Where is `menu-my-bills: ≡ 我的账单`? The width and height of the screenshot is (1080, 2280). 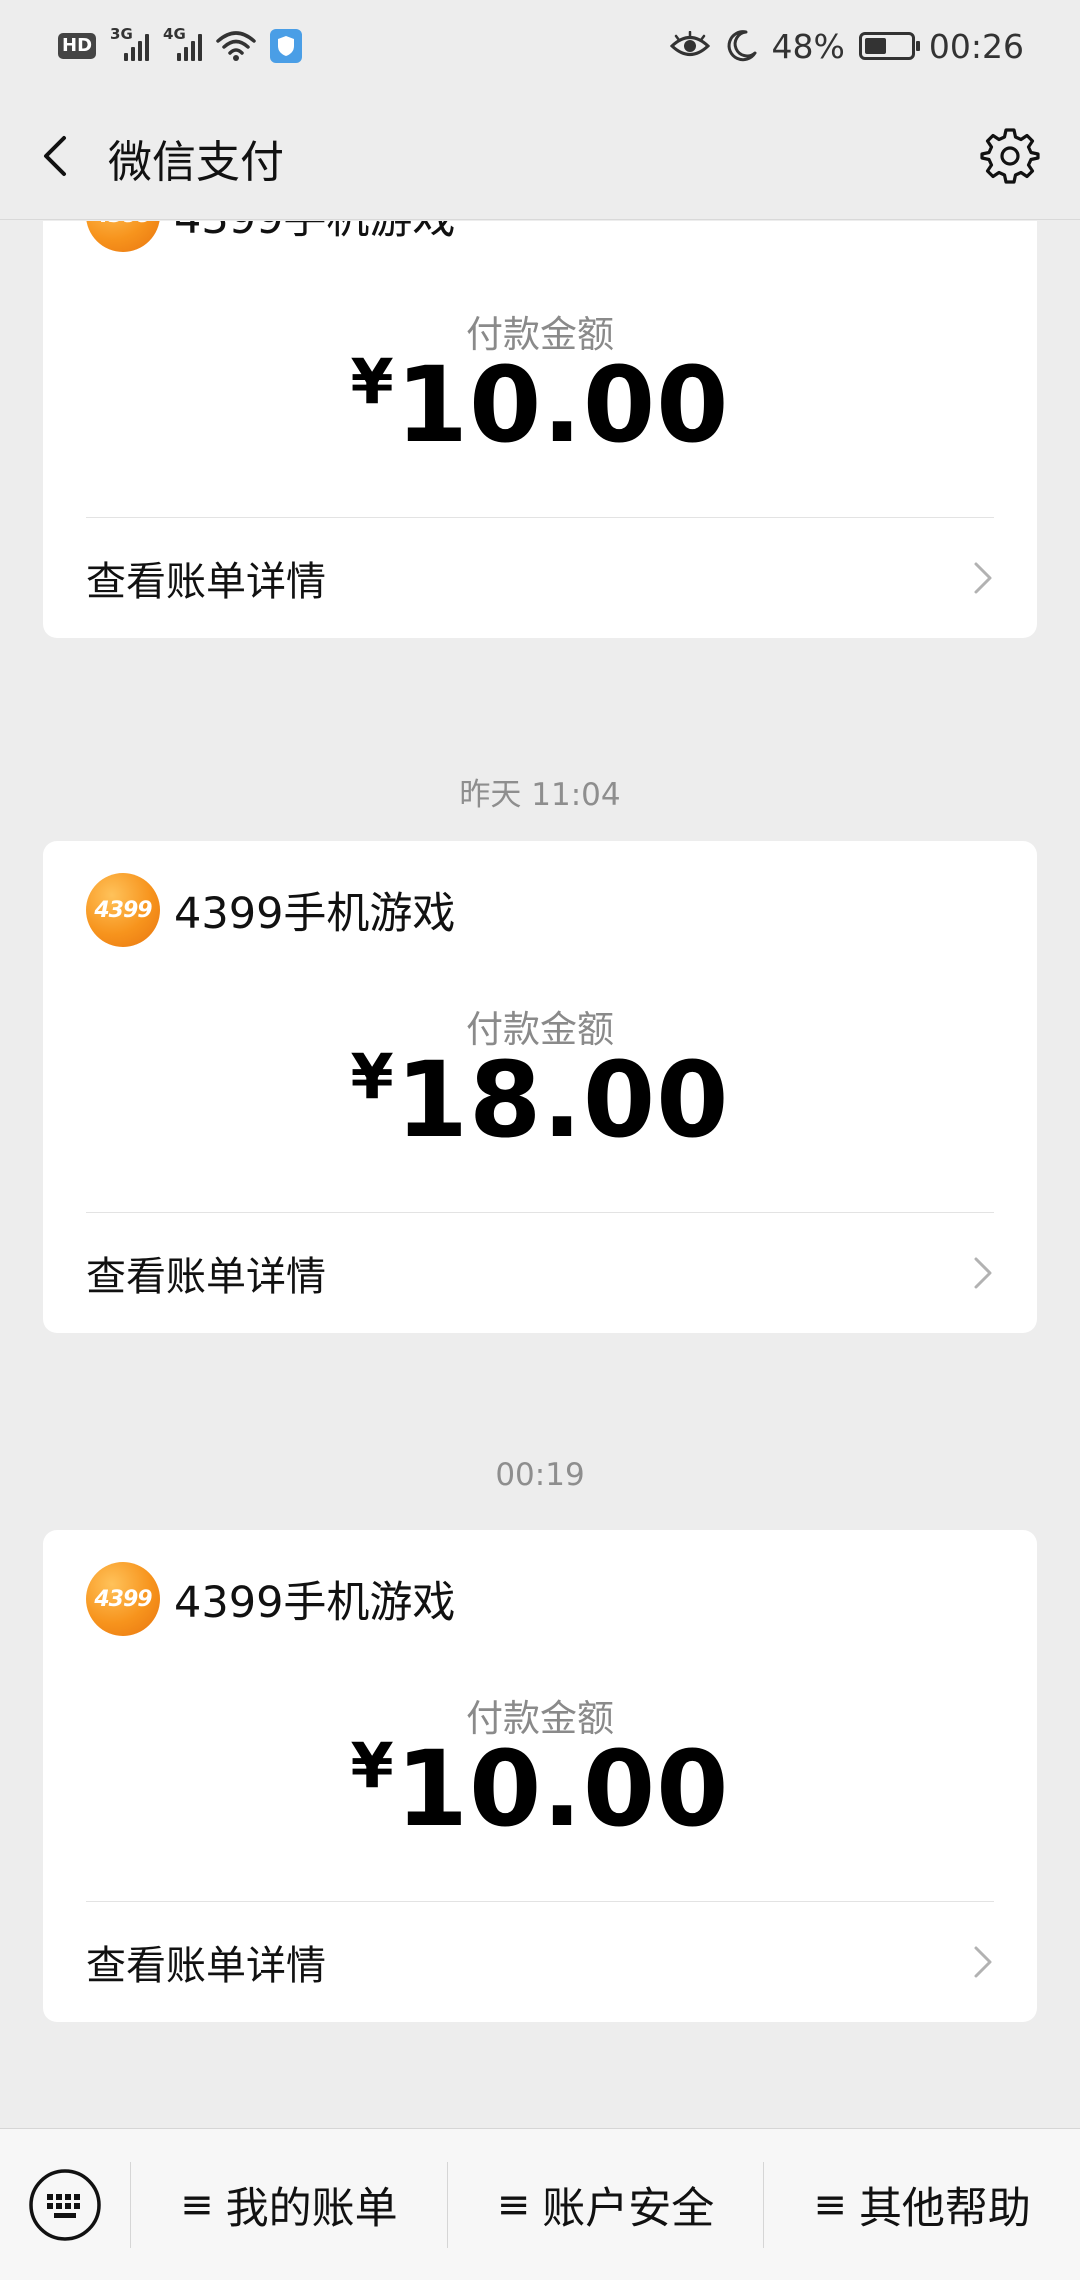 menu-my-bills: ≡ 我的账单 is located at coordinates (289, 2204).